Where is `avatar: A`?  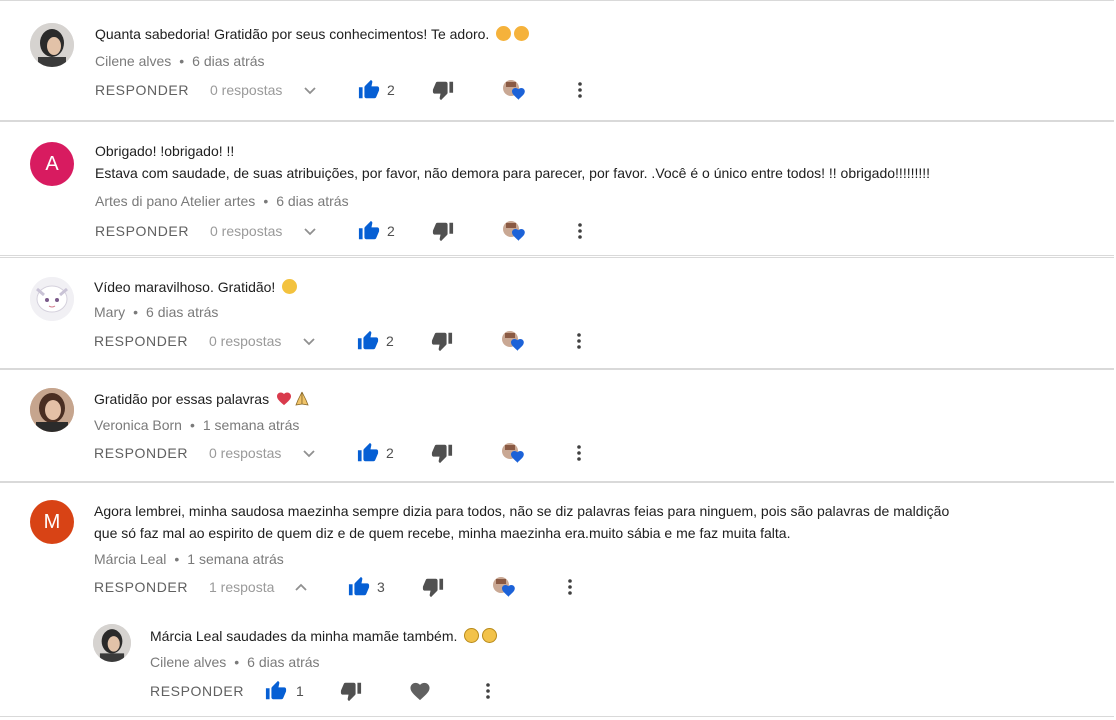 avatar: A is located at coordinates (52, 164).